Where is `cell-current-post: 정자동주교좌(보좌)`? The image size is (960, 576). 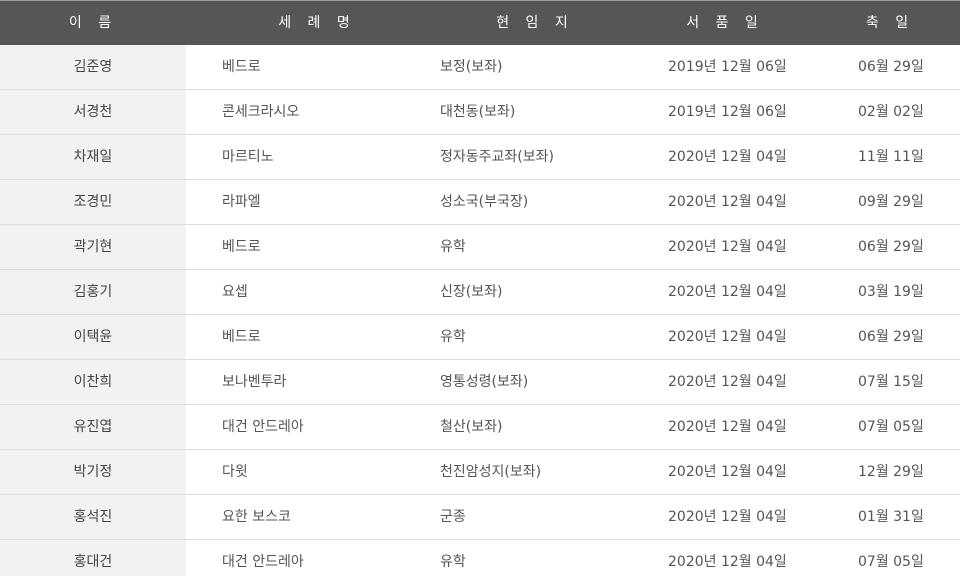
cell-current-post: 정자동주교좌(보좌) is located at coordinates (497, 157).